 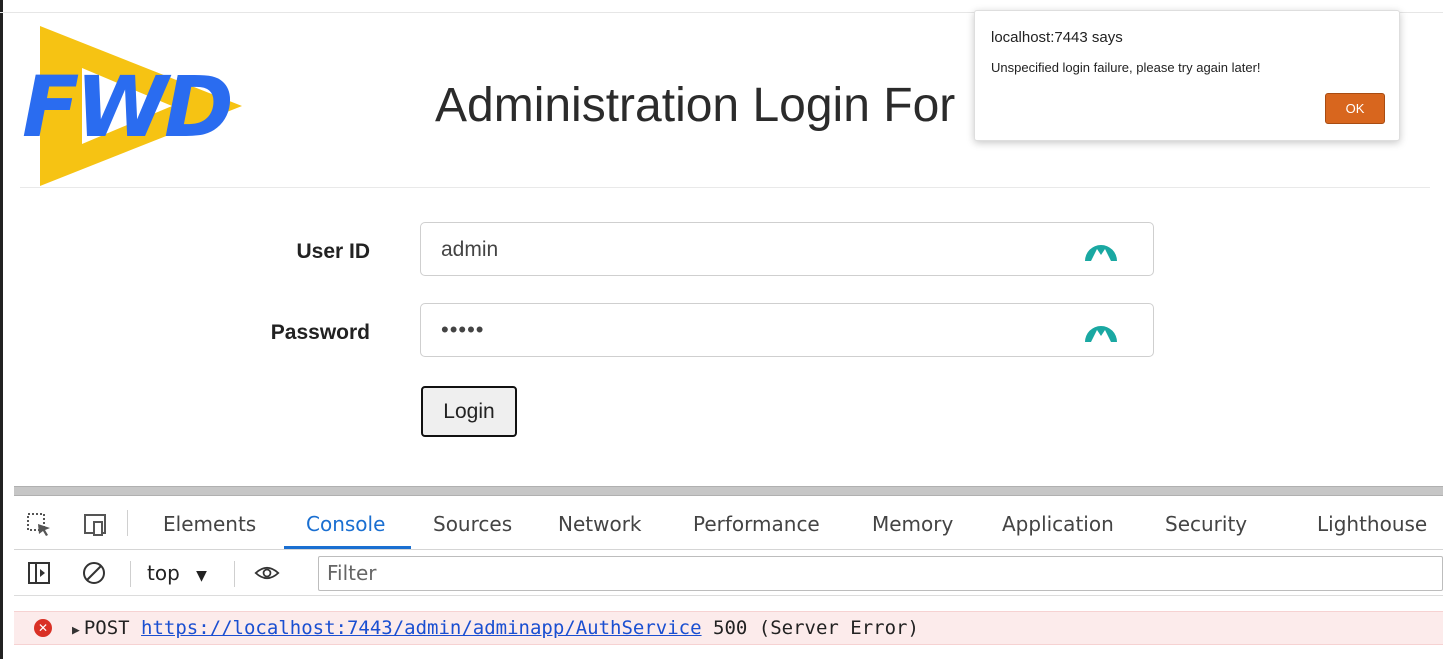 I want to click on logo-text: FWD, so click(x=126, y=107).